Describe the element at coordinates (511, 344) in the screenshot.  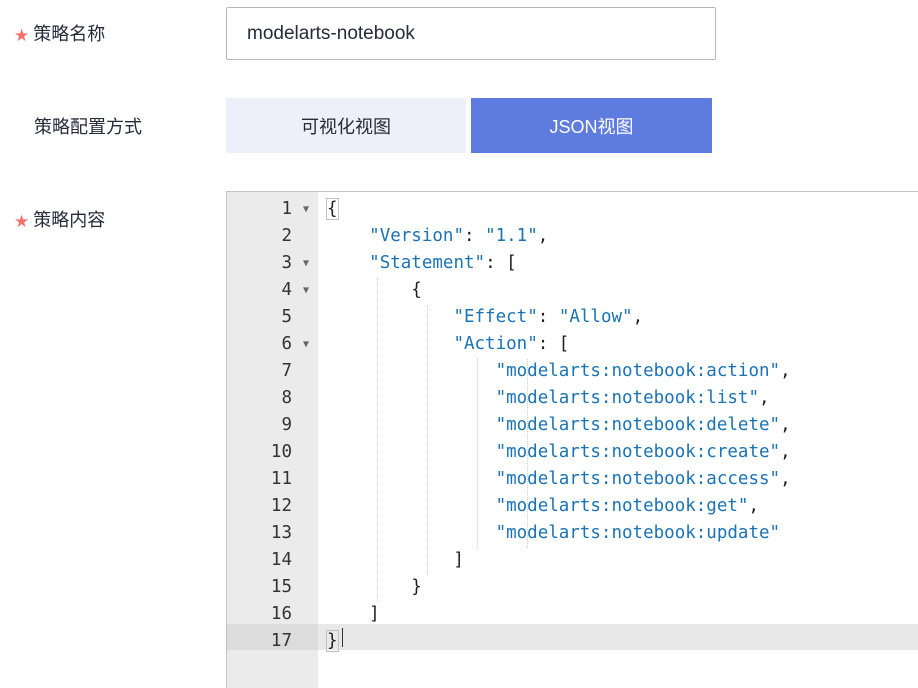
I see `code-text: "Action": [` at that location.